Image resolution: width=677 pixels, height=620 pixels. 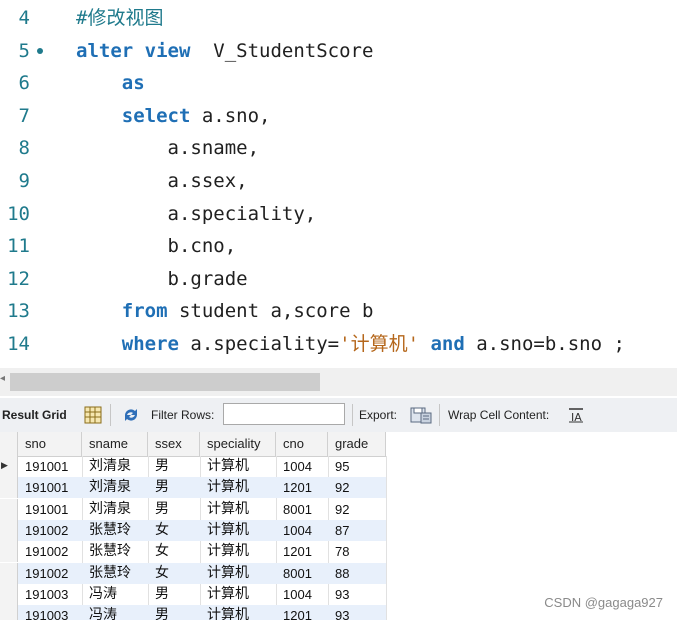 I want to click on table-row: 191001 刘清泉男计算机 1201 92, so click(x=193, y=488).